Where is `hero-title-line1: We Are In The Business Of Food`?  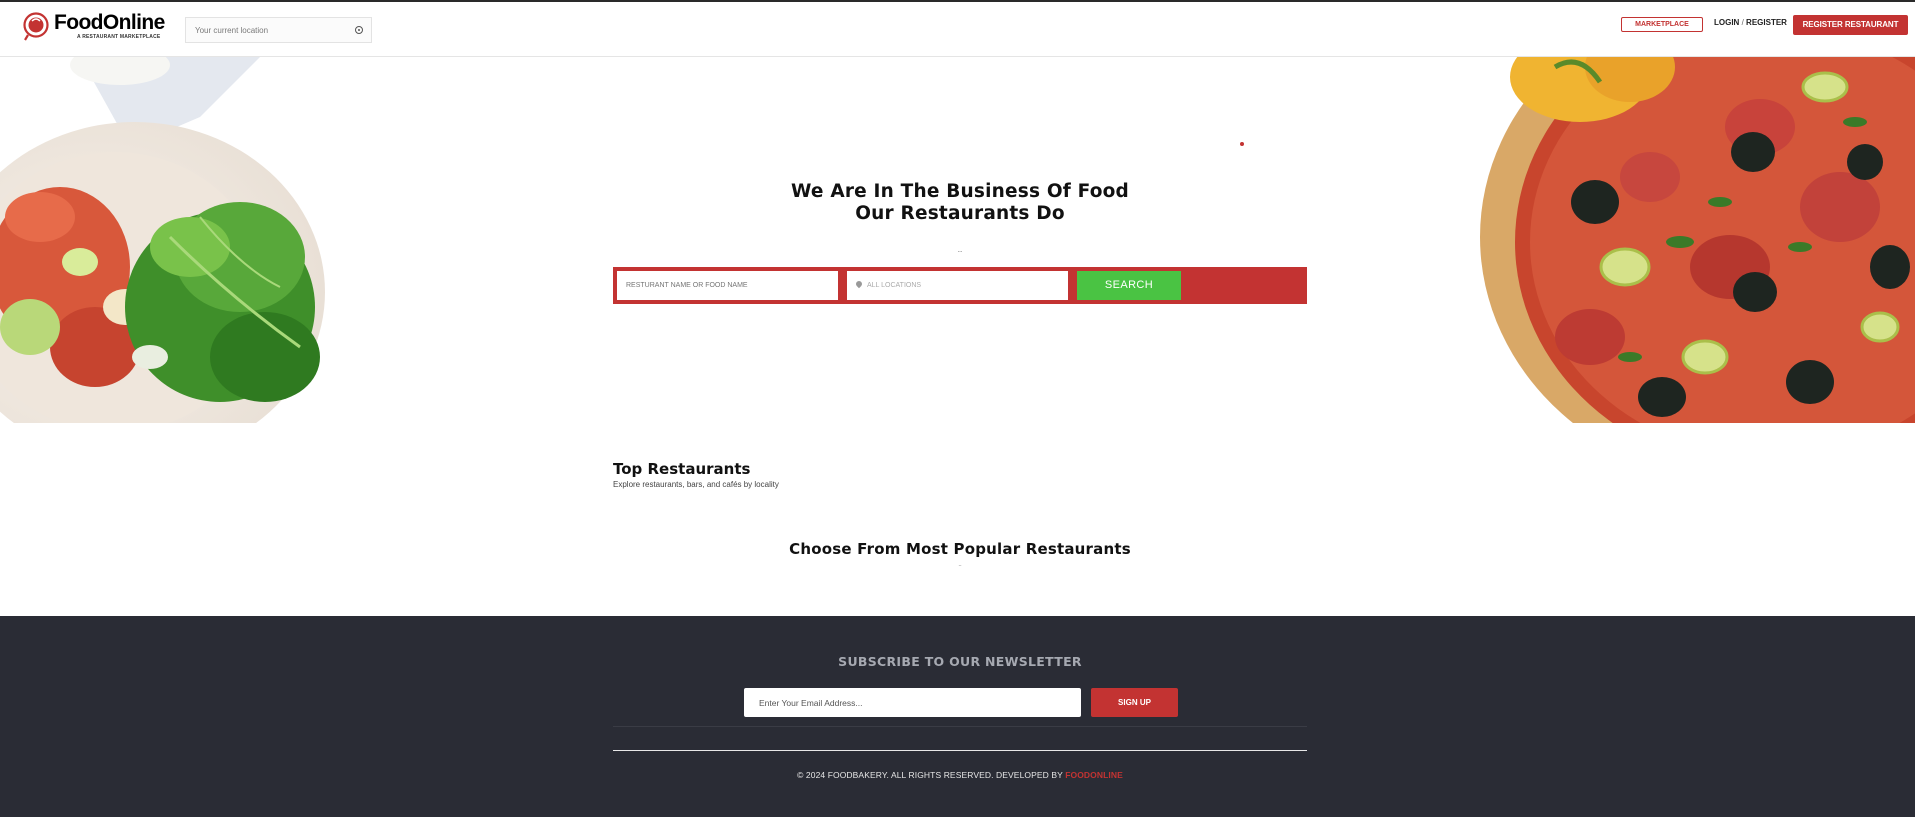
hero-title-line1: We Are In The Business Of Food is located at coordinates (959, 191).